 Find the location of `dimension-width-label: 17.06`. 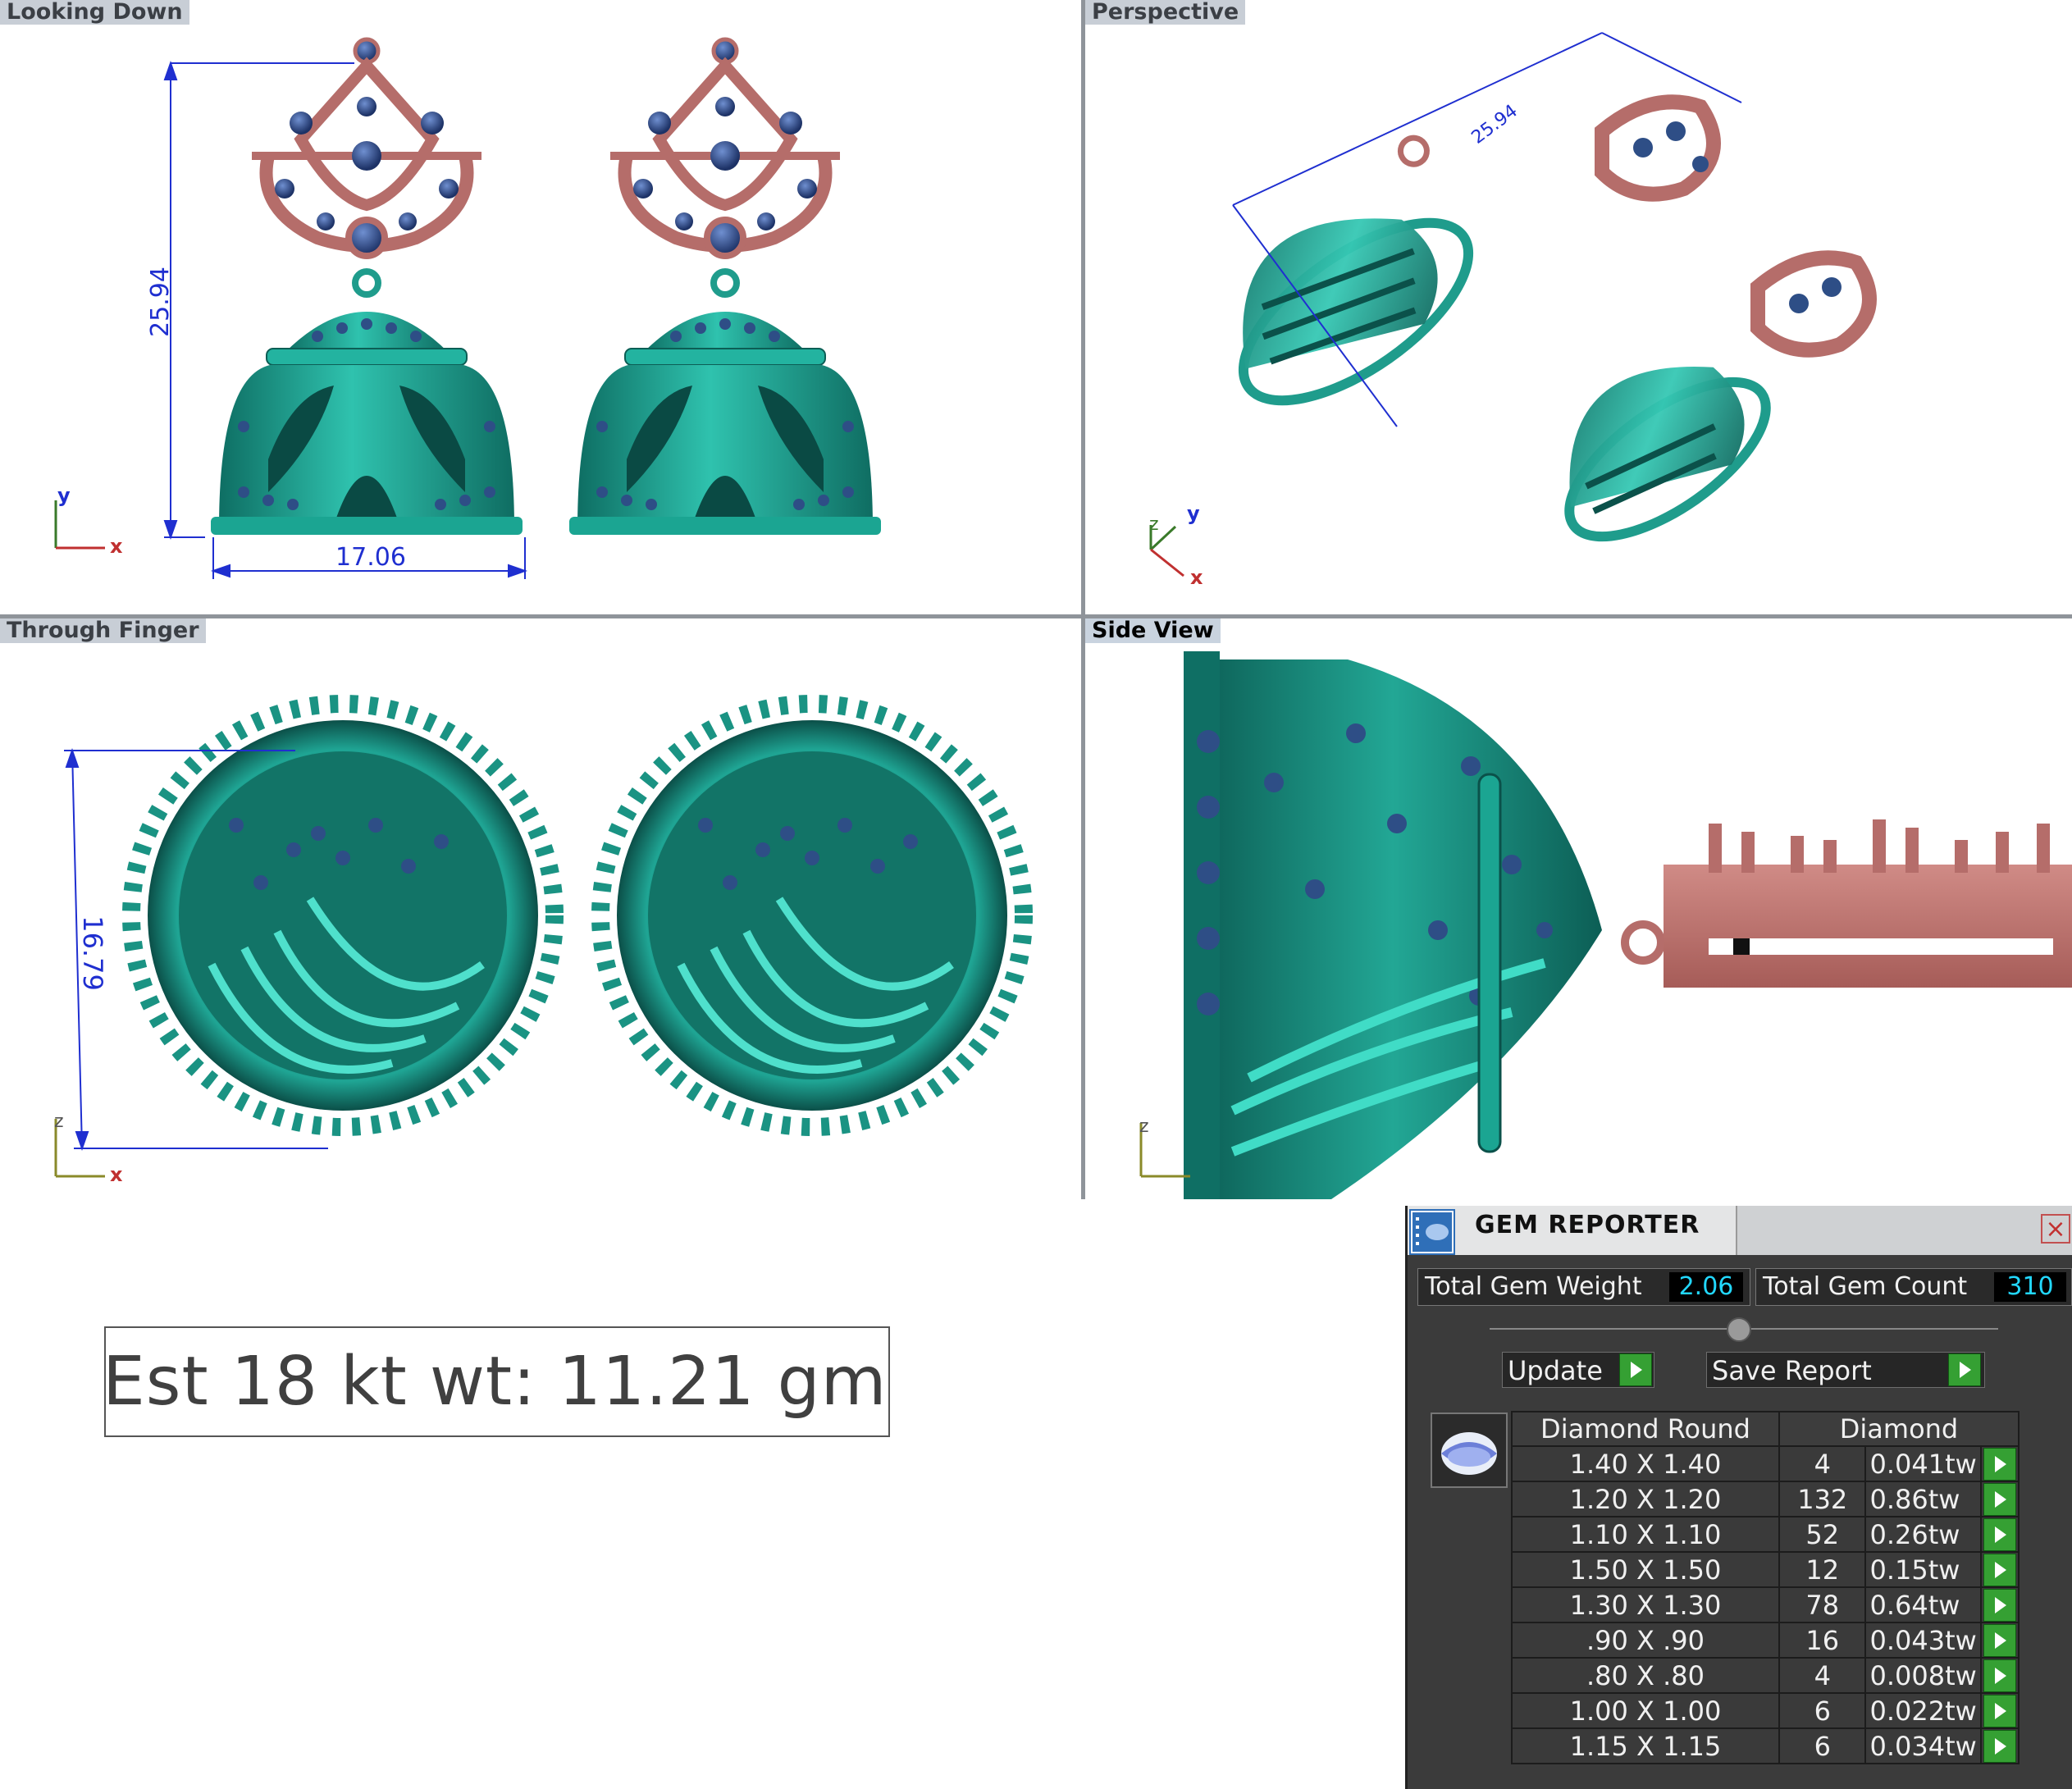

dimension-width-label: 17.06 is located at coordinates (370, 557).